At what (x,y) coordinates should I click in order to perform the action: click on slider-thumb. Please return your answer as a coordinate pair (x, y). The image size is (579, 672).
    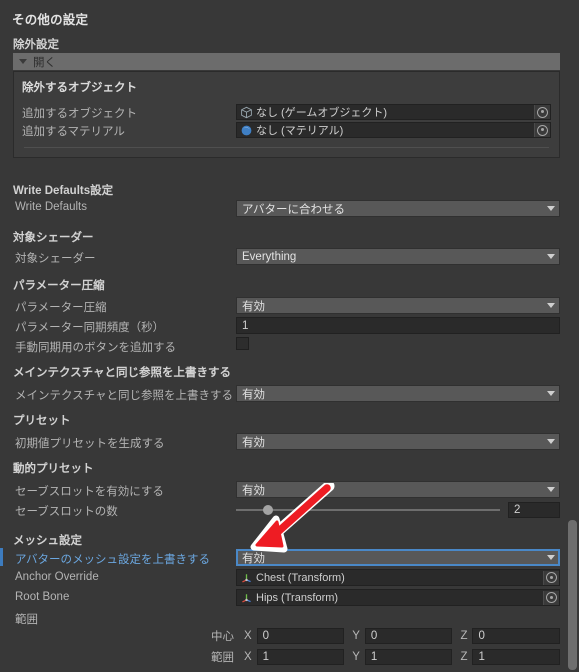
    Looking at the image, I should click on (267, 510).